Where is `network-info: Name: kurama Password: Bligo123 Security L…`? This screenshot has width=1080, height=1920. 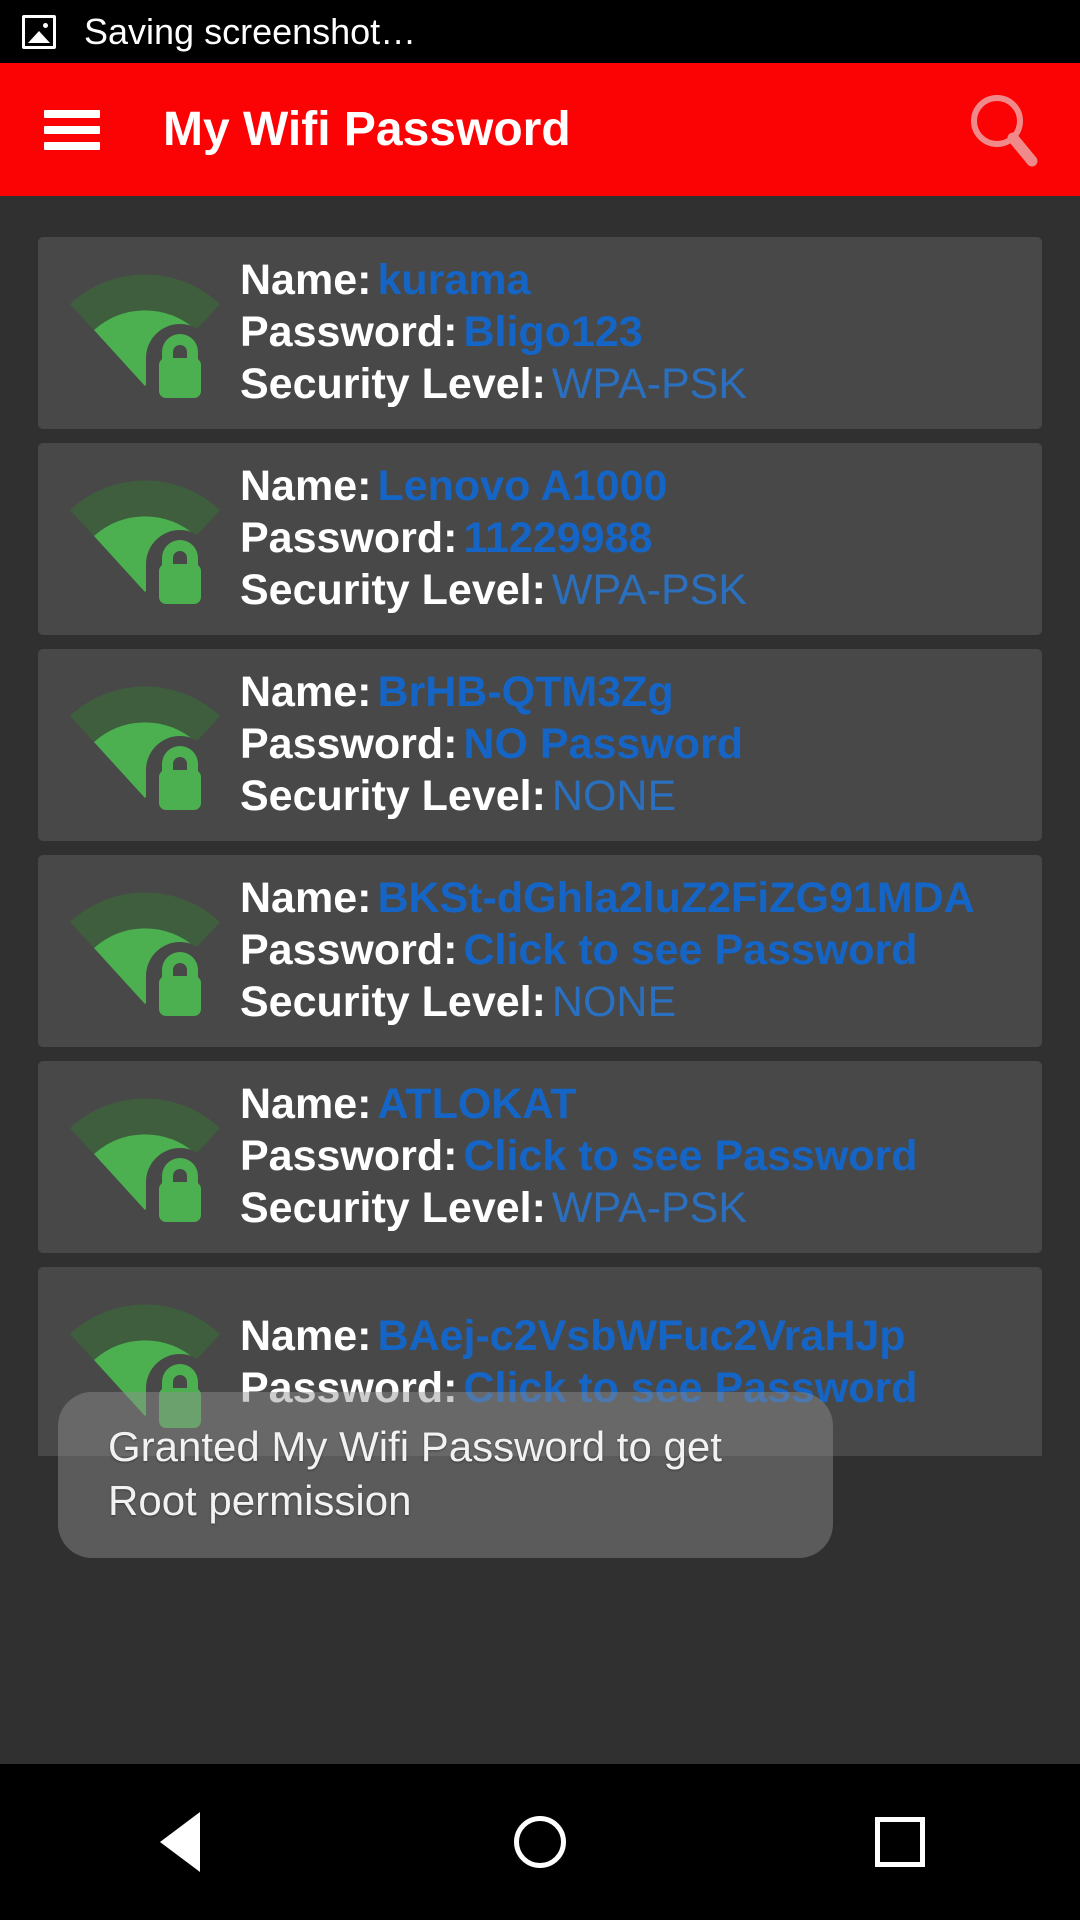
network-info: Name: kurama Password: Bligo123 Security L… is located at coordinates (641, 333).